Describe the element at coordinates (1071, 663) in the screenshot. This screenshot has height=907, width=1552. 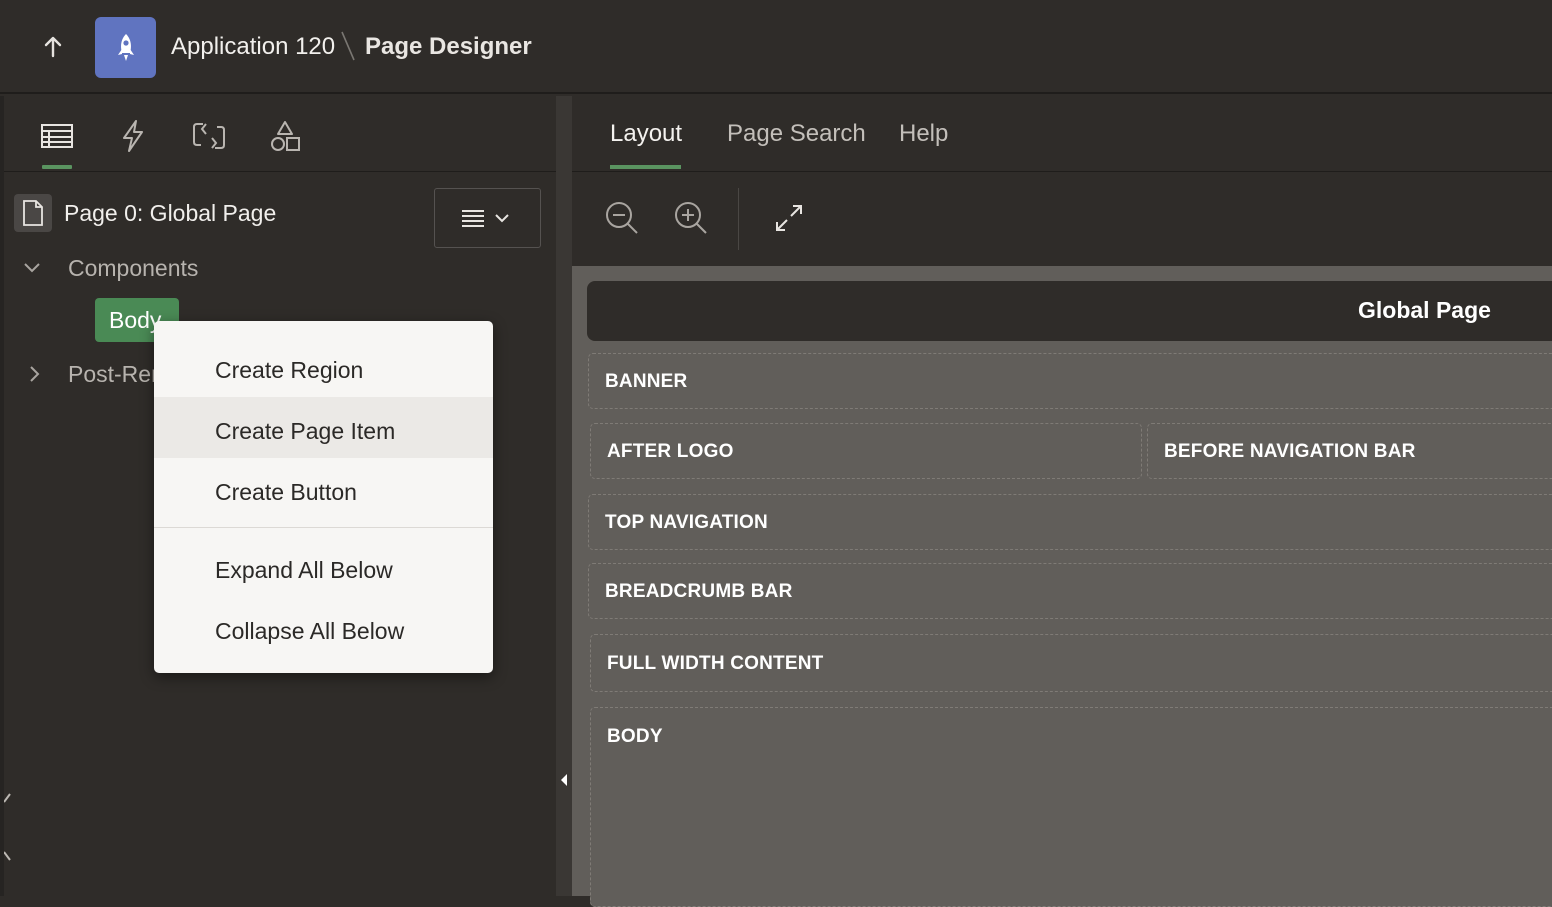
I see `zone-full-width-content: FULL WIDTH CONTENT` at that location.